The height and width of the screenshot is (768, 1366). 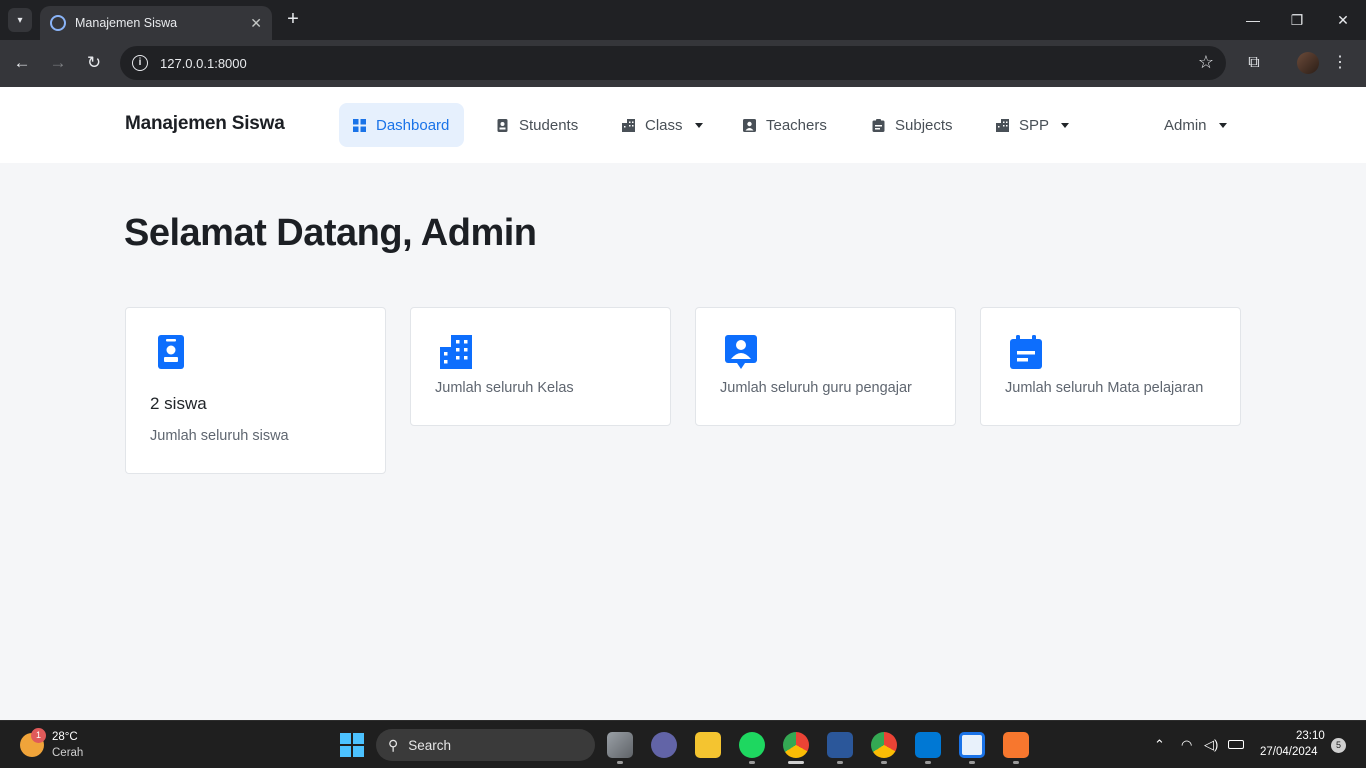 What do you see at coordinates (1159, 745) in the screenshot?
I see `chevron-up-icon: ⌃` at bounding box center [1159, 745].